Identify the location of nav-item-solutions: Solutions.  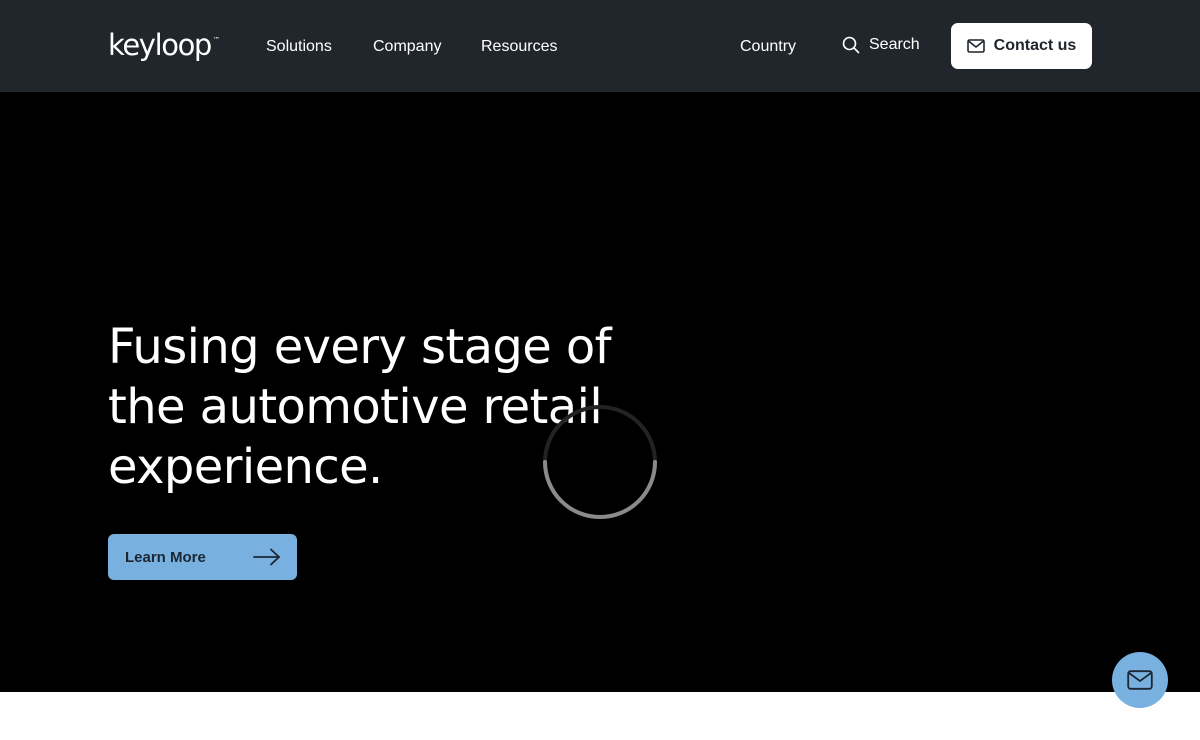
(299, 47).